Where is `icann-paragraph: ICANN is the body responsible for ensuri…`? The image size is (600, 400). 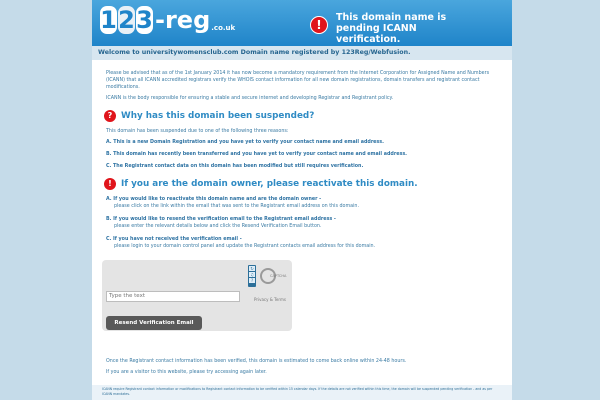
icann-paragraph: ICANN is the body responsible for ensuri… is located at coordinates (250, 98).